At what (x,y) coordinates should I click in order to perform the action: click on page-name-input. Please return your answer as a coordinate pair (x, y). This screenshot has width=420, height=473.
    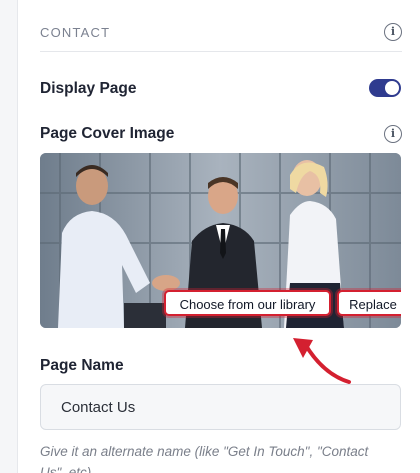
    Looking at the image, I should click on (220, 407).